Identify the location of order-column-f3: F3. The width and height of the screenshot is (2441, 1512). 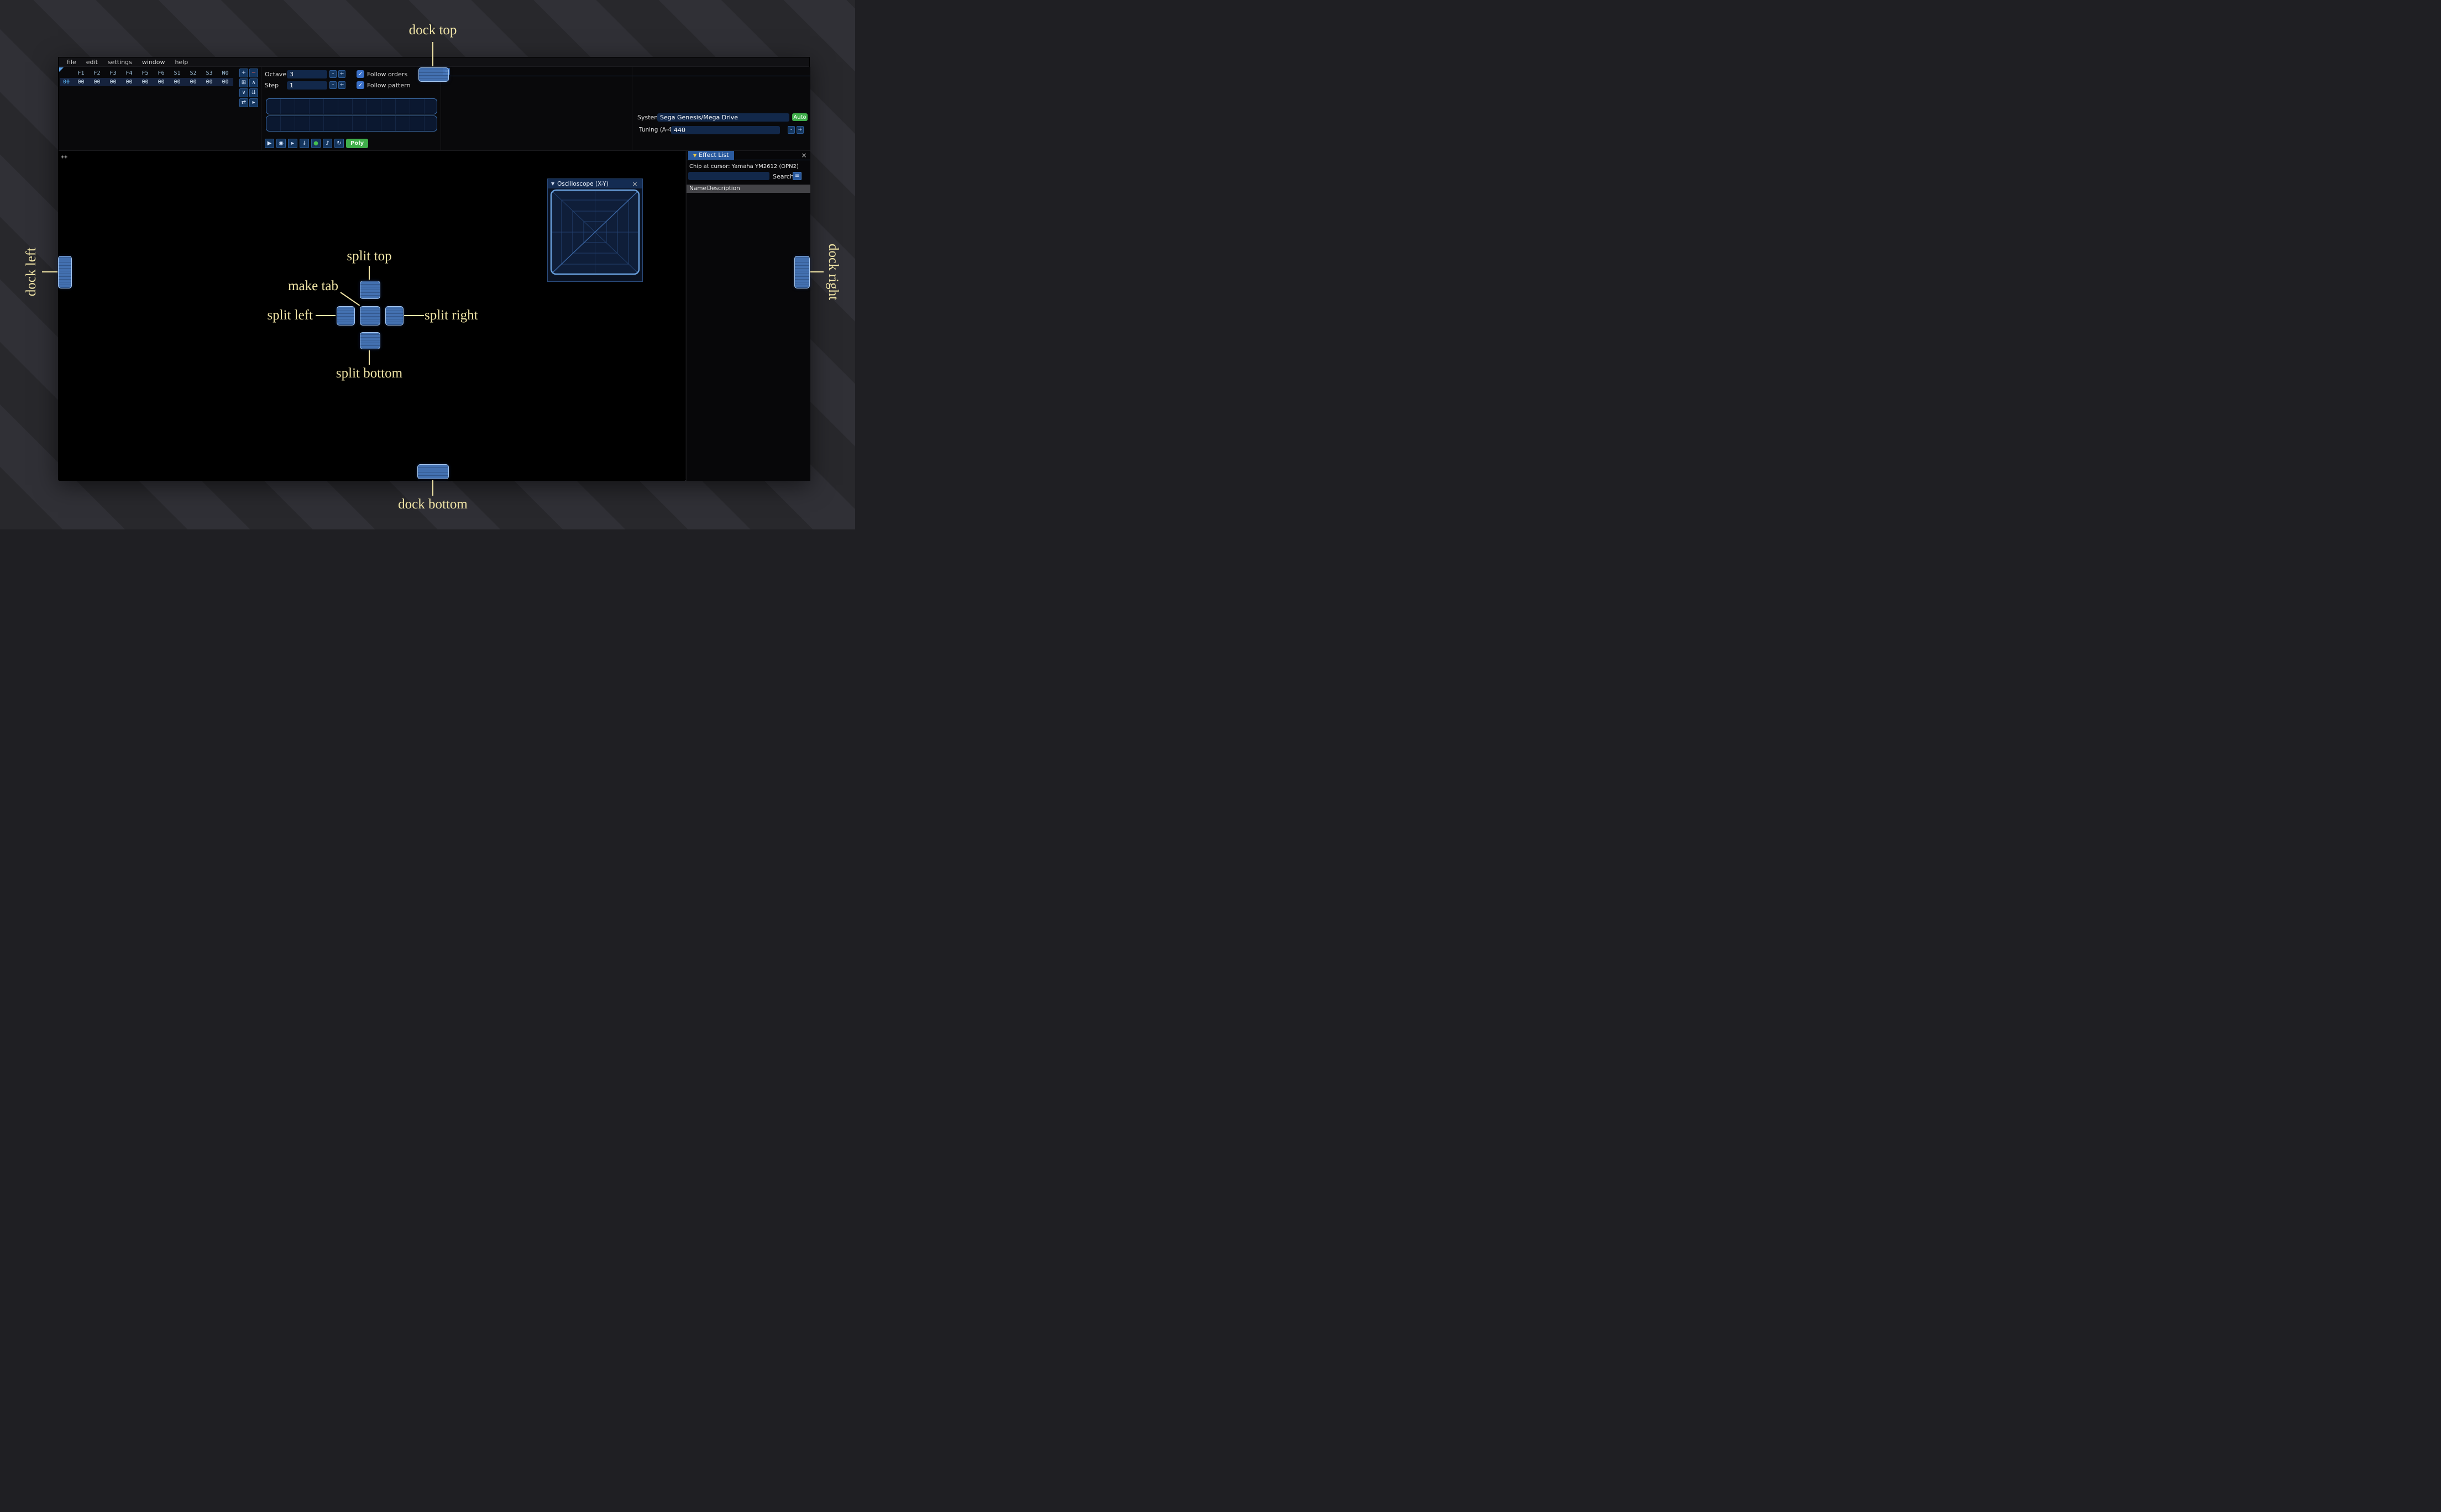
(113, 73).